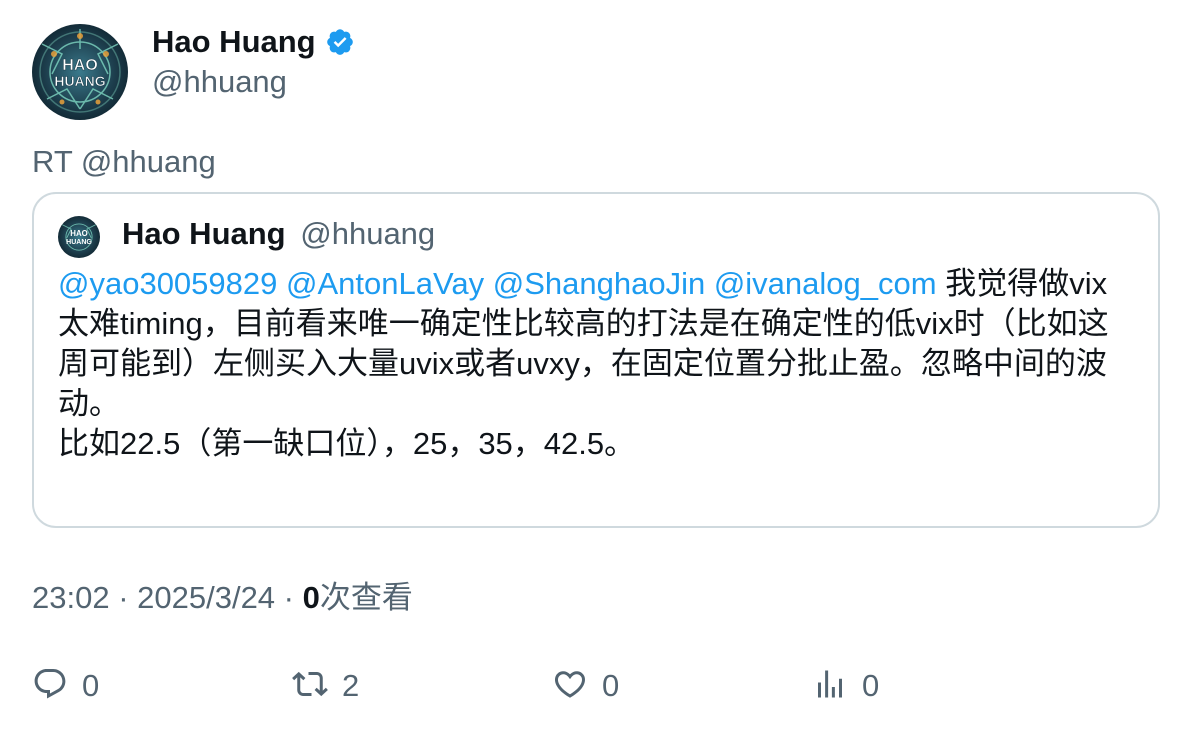 The height and width of the screenshot is (732, 1196). What do you see at coordinates (71, 597) in the screenshot?
I see `tweet-time: 23:02` at bounding box center [71, 597].